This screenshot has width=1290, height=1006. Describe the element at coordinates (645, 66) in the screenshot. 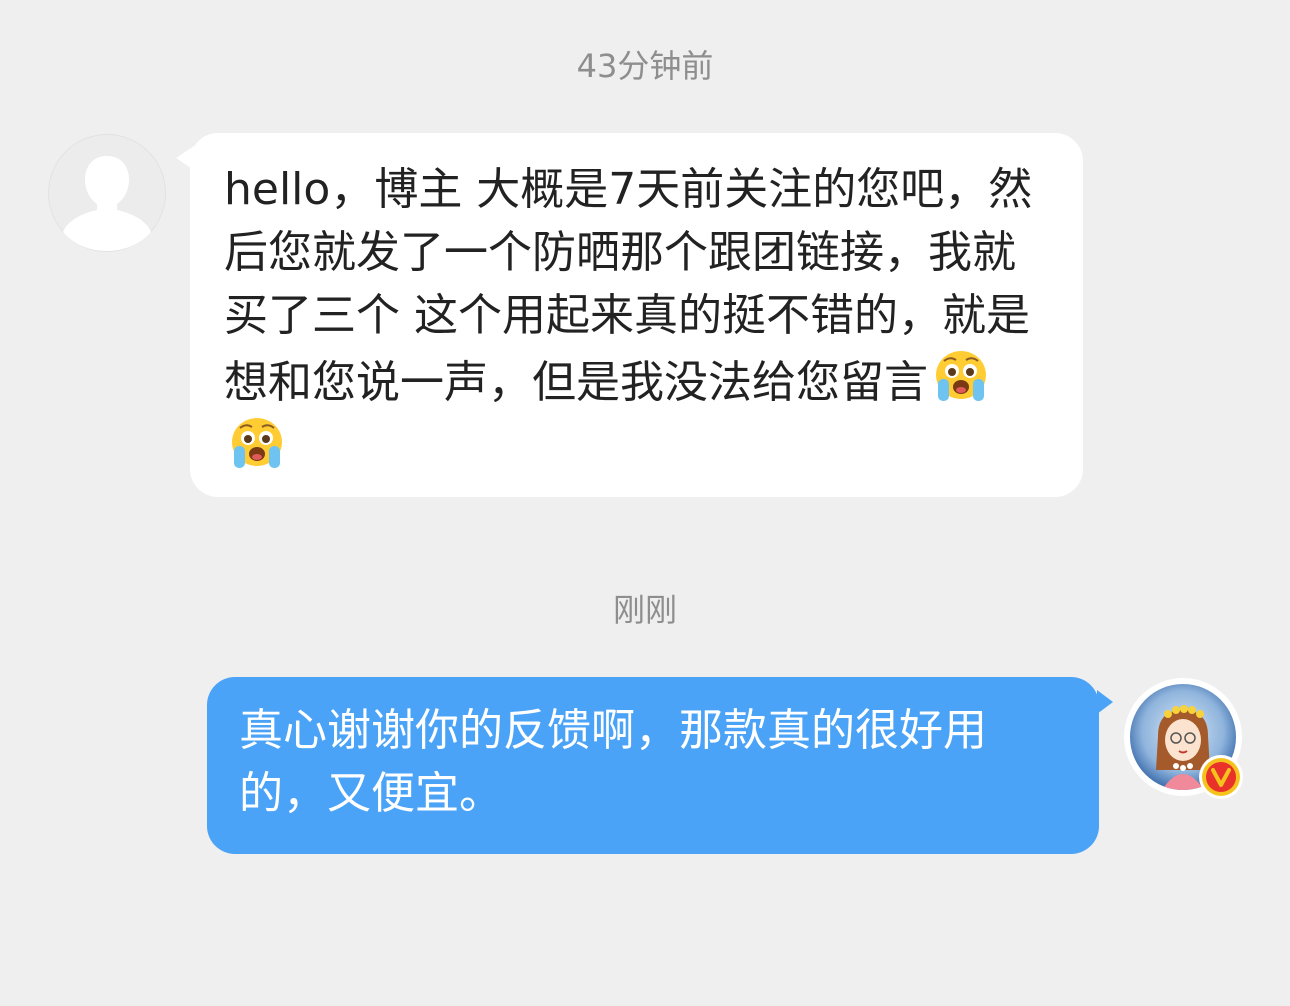

I see `message-timestamp: 43分钟前` at that location.